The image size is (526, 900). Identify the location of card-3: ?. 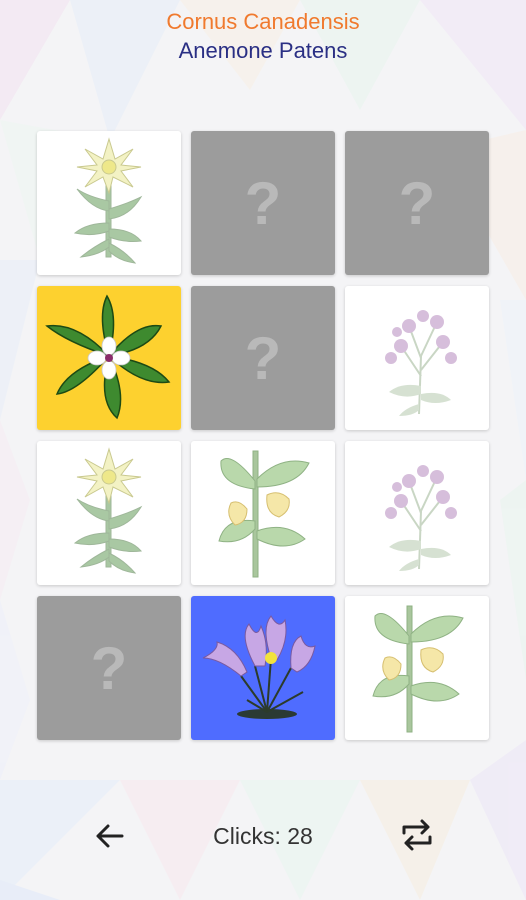
(417, 203).